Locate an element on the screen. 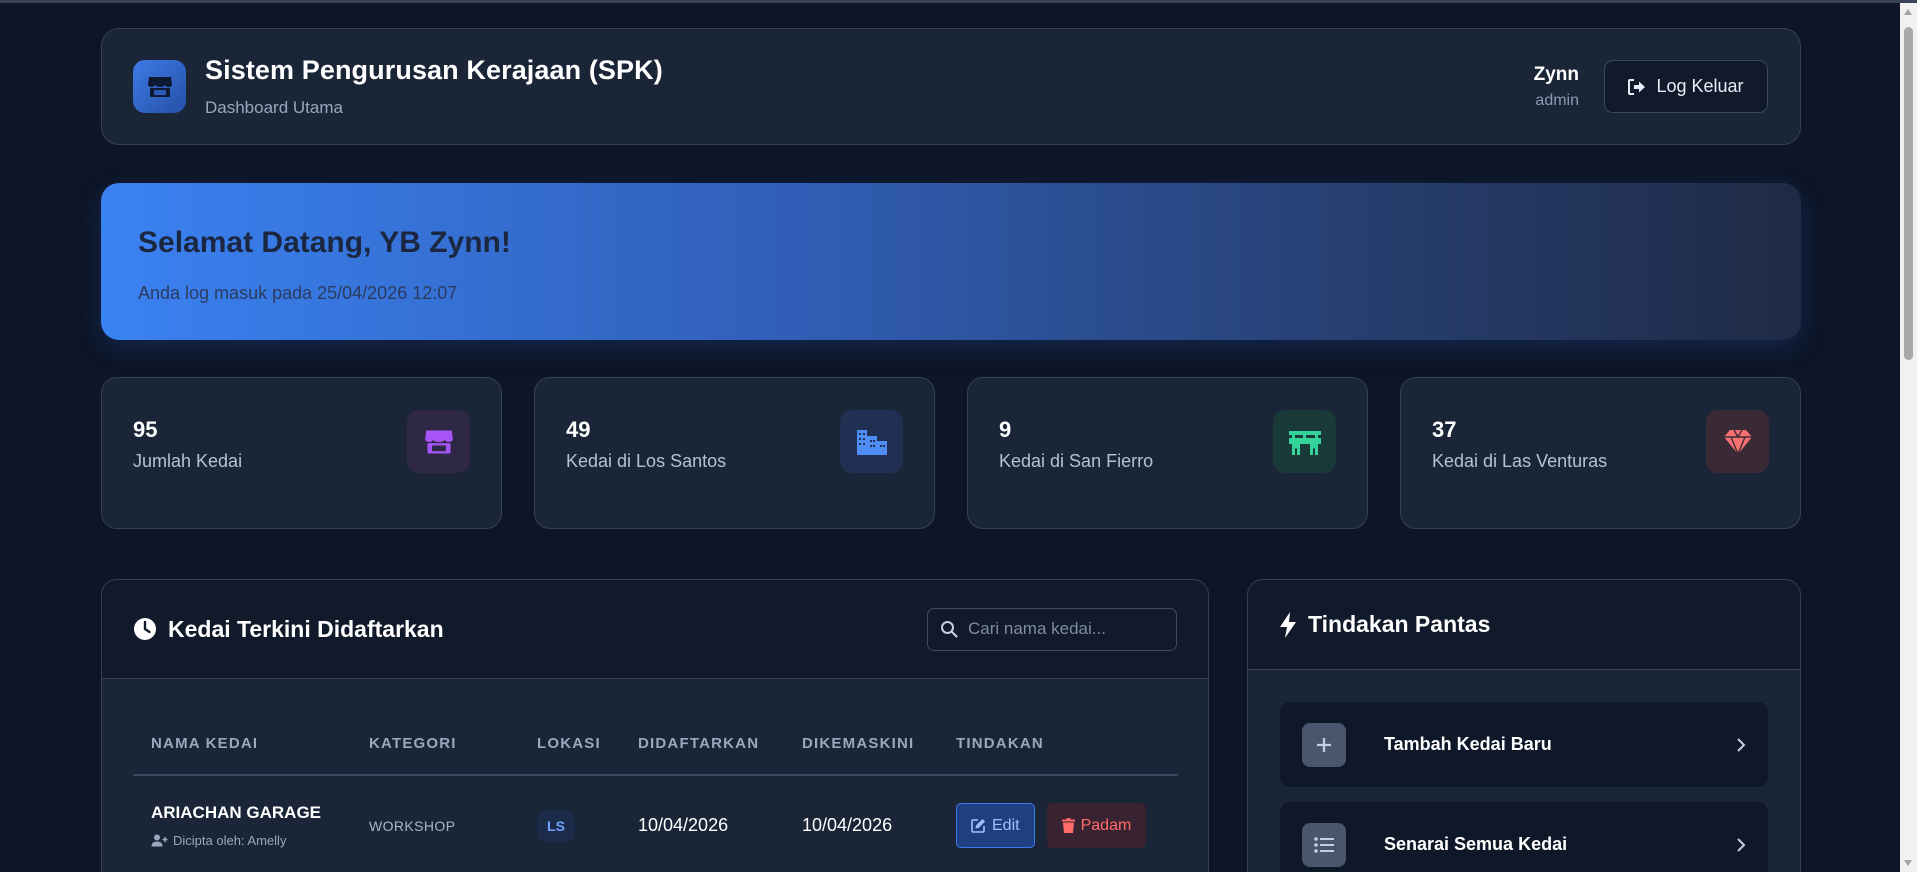 Image resolution: width=1917 pixels, height=872 pixels. scroll-thumb is located at coordinates (1908, 193).